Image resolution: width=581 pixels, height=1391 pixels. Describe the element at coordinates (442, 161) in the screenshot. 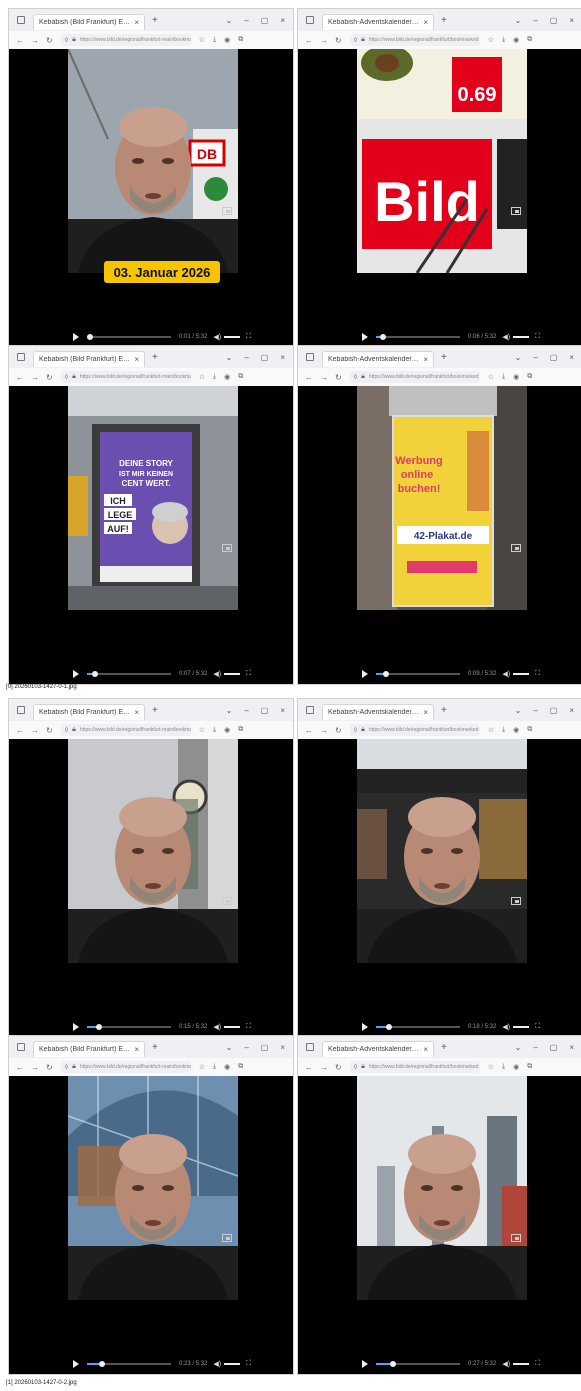

I see `video-frame: 0.69 Bild` at that location.